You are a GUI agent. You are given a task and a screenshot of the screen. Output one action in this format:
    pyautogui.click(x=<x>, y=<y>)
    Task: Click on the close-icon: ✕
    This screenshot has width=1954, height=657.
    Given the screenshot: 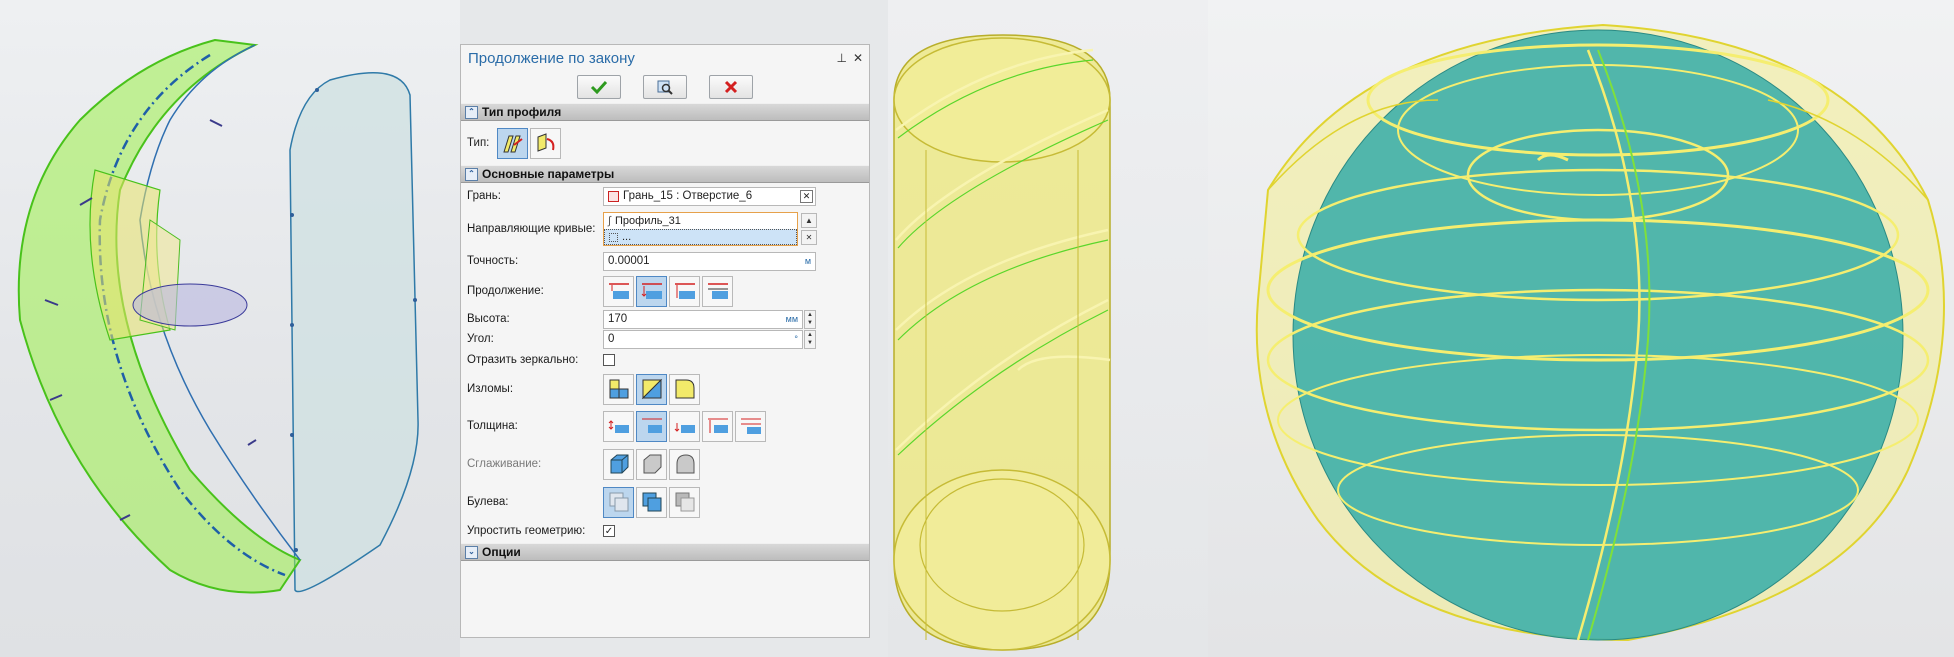 What is the action you would take?
    pyautogui.click(x=858, y=58)
    